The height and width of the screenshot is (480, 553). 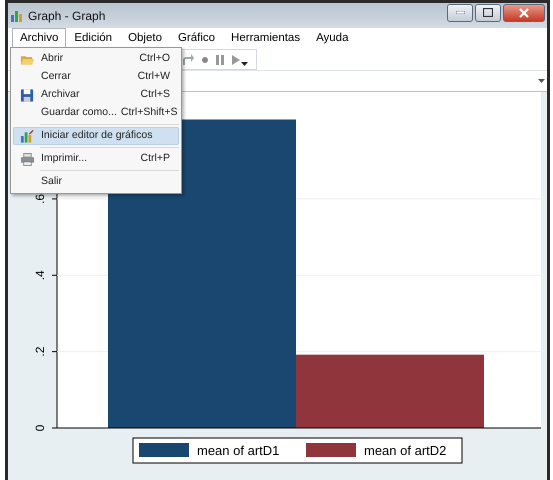 I want to click on record-icon, so click(x=205, y=59).